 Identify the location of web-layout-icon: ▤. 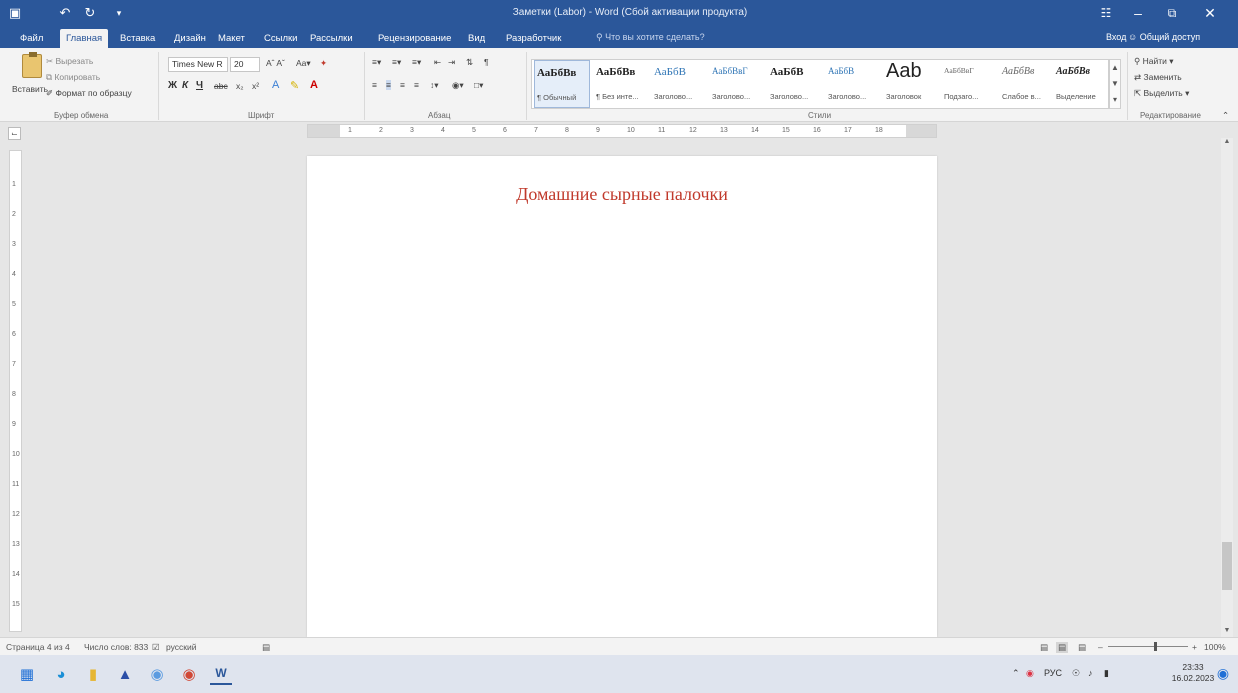
(1082, 647).